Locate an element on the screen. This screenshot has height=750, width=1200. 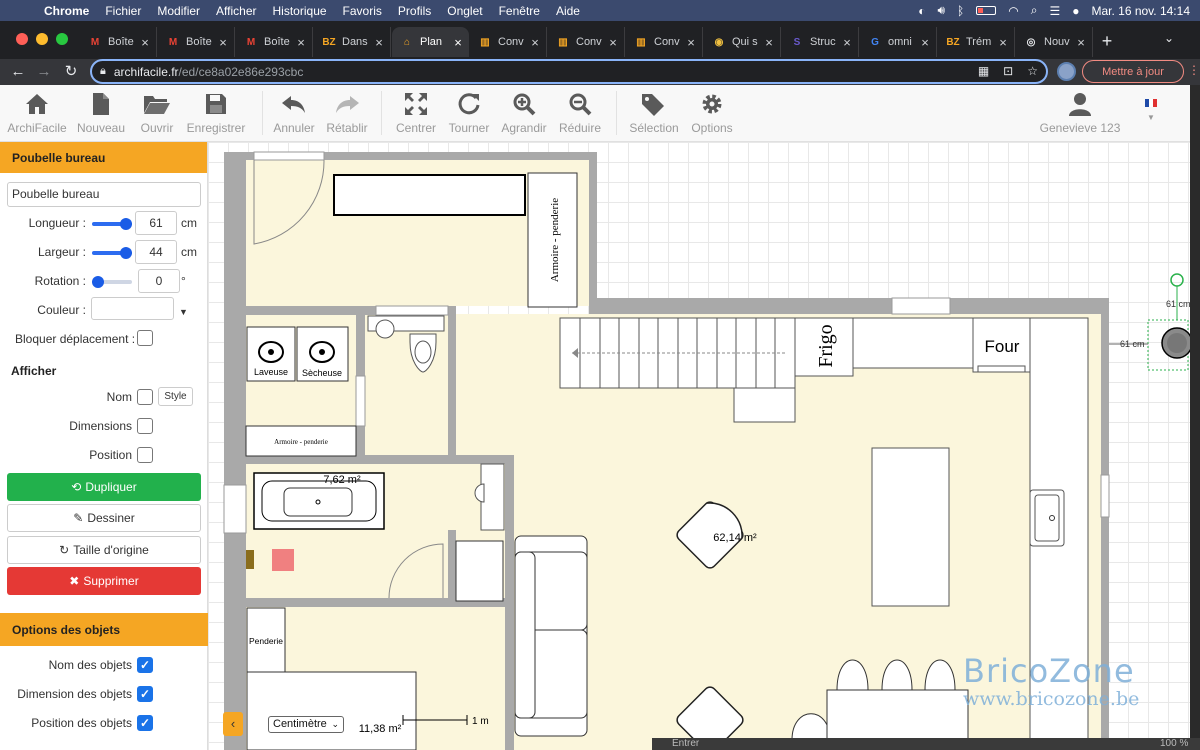
bluetooth-icon: ᛒ is located at coordinates (960, 11).